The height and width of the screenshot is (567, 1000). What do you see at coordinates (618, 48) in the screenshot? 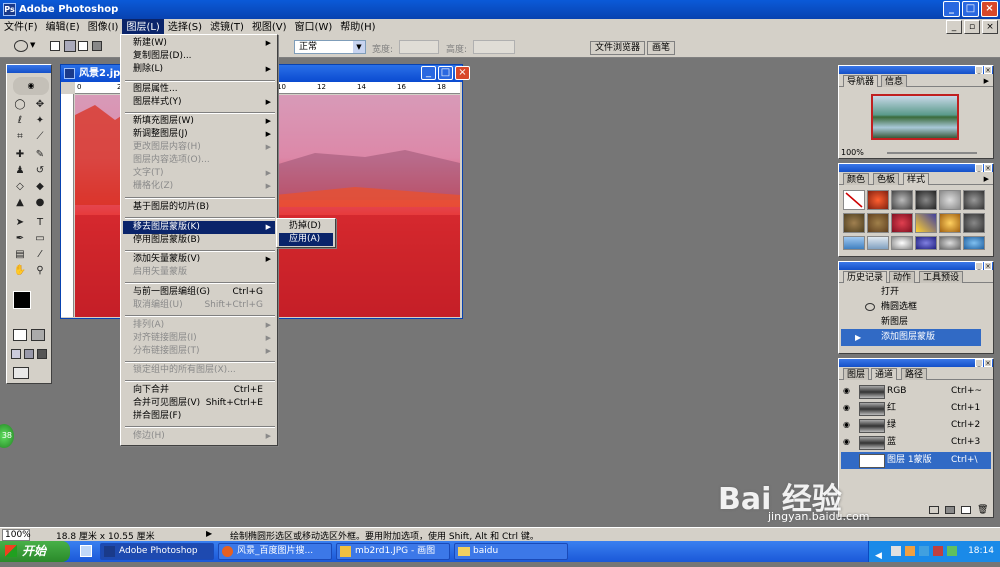
I see `tab-file-browser: 文件浏览器` at bounding box center [618, 48].